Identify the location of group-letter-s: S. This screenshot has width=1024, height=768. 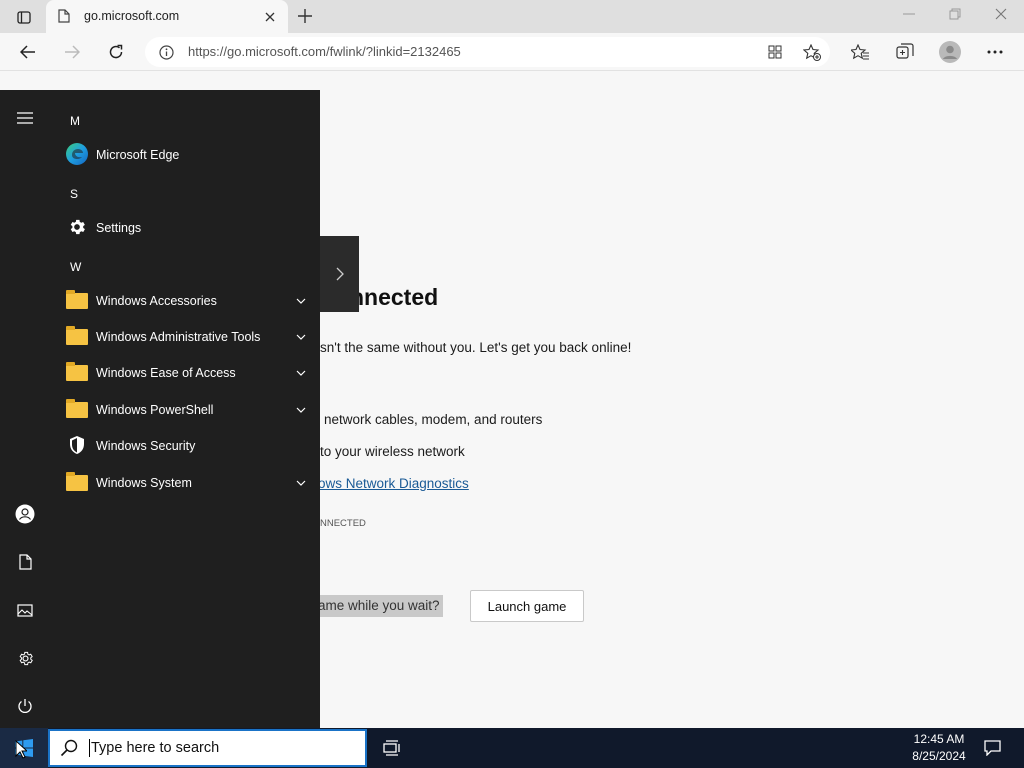
(74, 194).